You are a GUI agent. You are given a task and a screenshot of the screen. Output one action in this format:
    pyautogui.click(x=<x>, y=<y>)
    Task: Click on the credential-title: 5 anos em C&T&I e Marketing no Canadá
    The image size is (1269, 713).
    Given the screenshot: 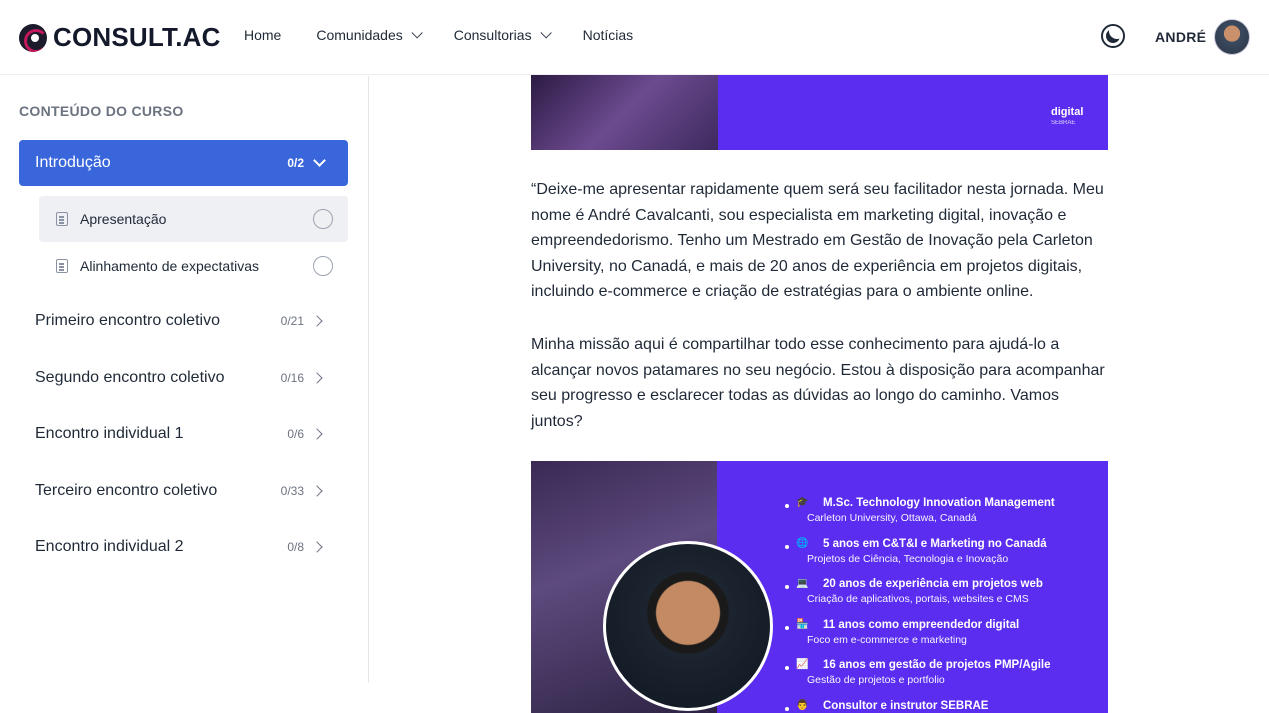 What is the action you would take?
    pyautogui.click(x=935, y=543)
    